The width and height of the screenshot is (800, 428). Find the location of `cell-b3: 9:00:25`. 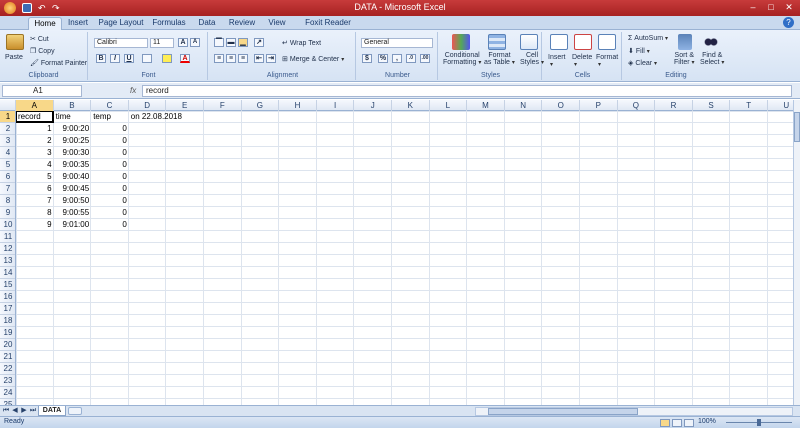

cell-b3: 9:00:25 is located at coordinates (73, 141).